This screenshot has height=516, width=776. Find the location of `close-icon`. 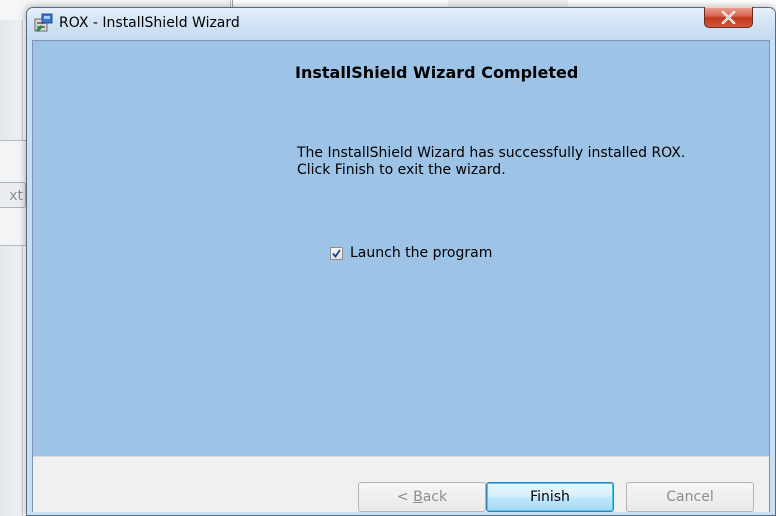

close-icon is located at coordinates (728, 17).